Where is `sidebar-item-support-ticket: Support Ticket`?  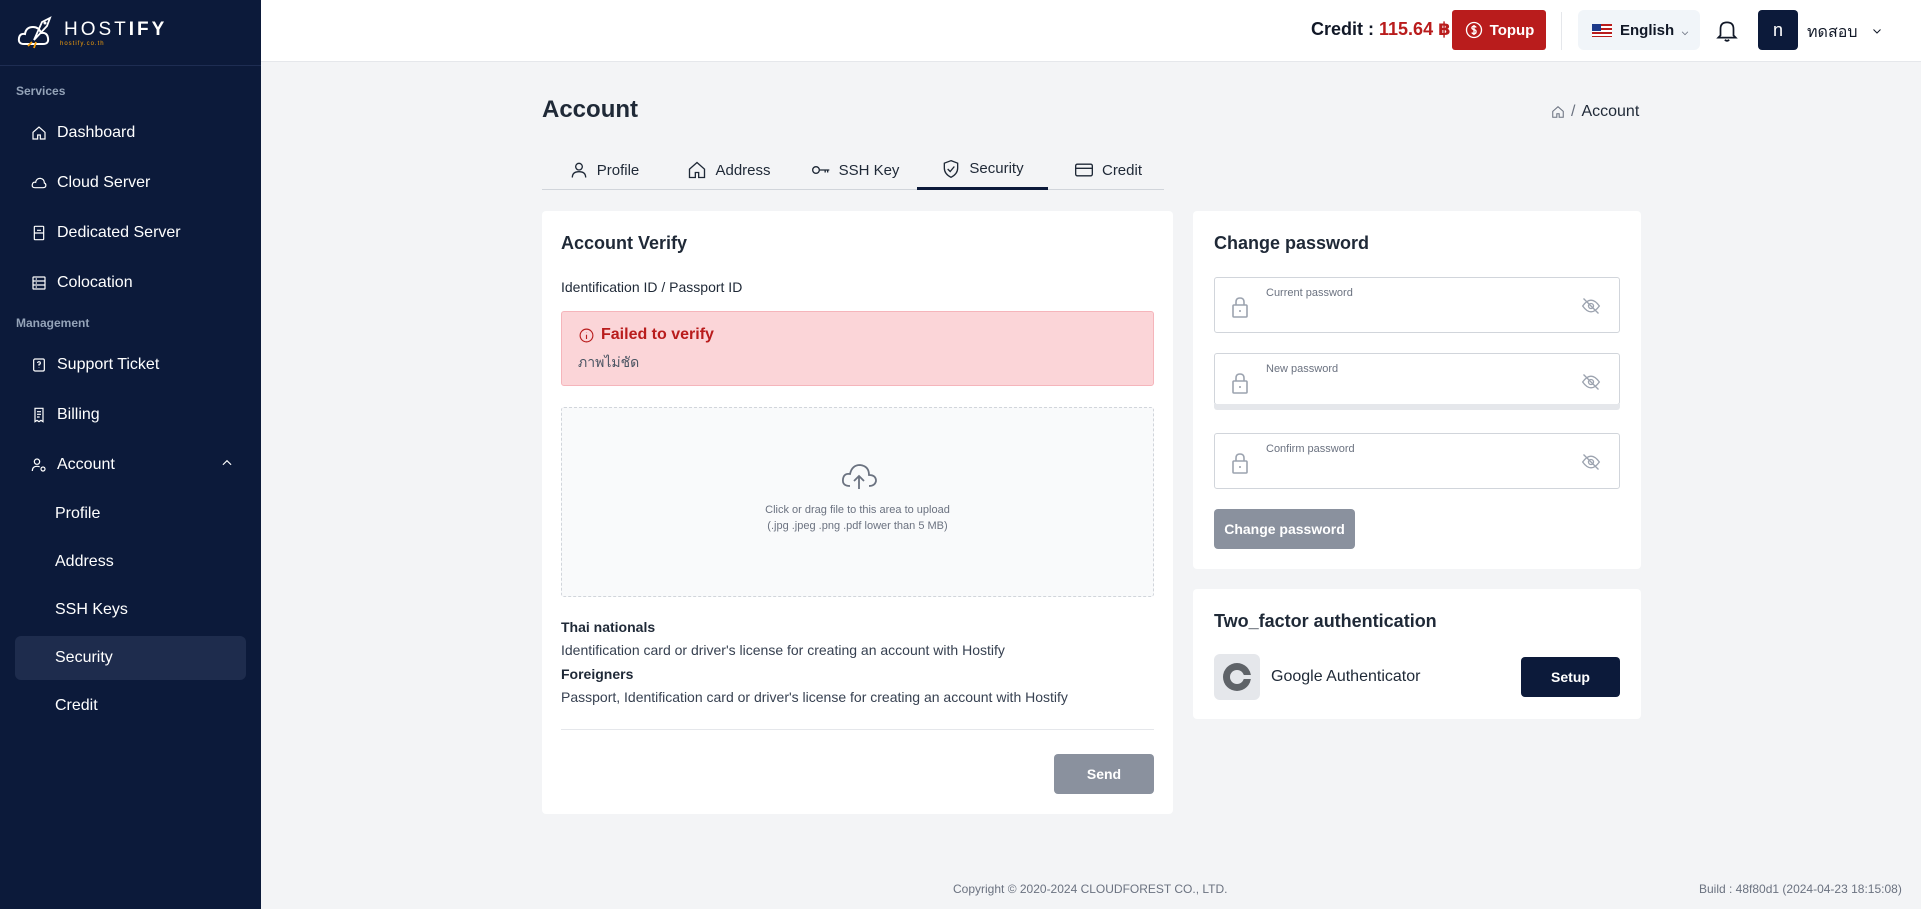
sidebar-item-support-ticket: Support Ticket is located at coordinates (130, 365).